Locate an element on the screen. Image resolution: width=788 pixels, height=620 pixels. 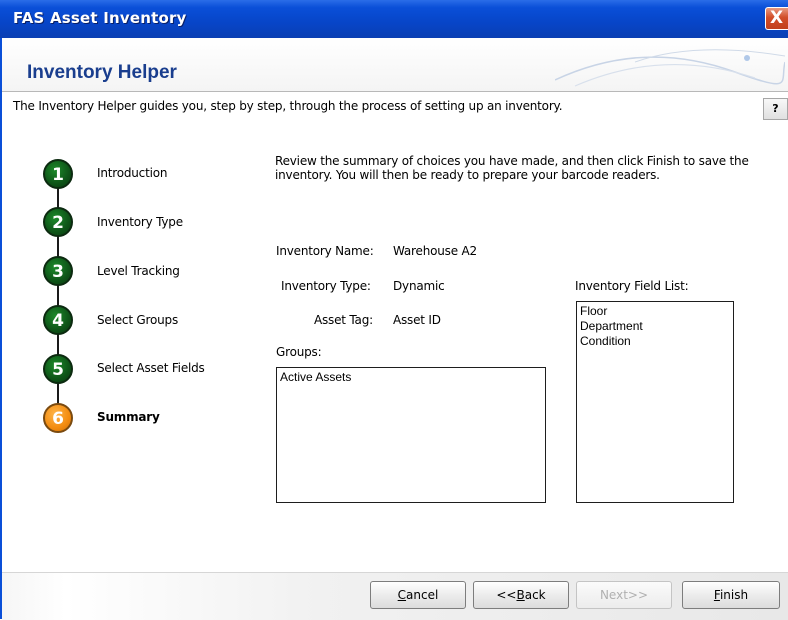
window-frame is located at coordinates (1, 328).